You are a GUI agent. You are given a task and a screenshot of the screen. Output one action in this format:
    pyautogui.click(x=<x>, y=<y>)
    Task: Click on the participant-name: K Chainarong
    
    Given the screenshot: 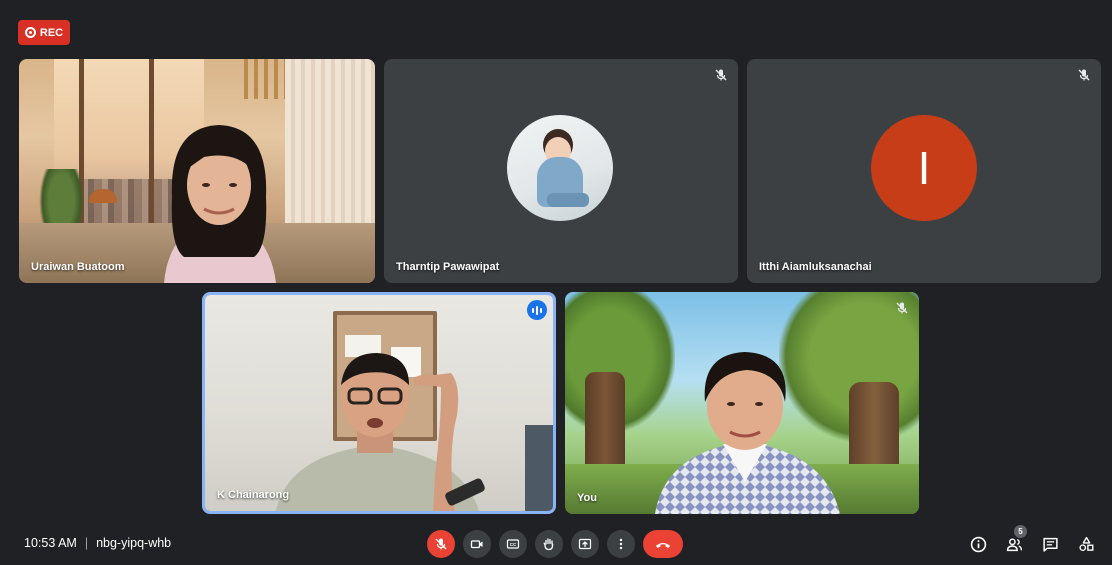 What is the action you would take?
    pyautogui.click(x=253, y=495)
    